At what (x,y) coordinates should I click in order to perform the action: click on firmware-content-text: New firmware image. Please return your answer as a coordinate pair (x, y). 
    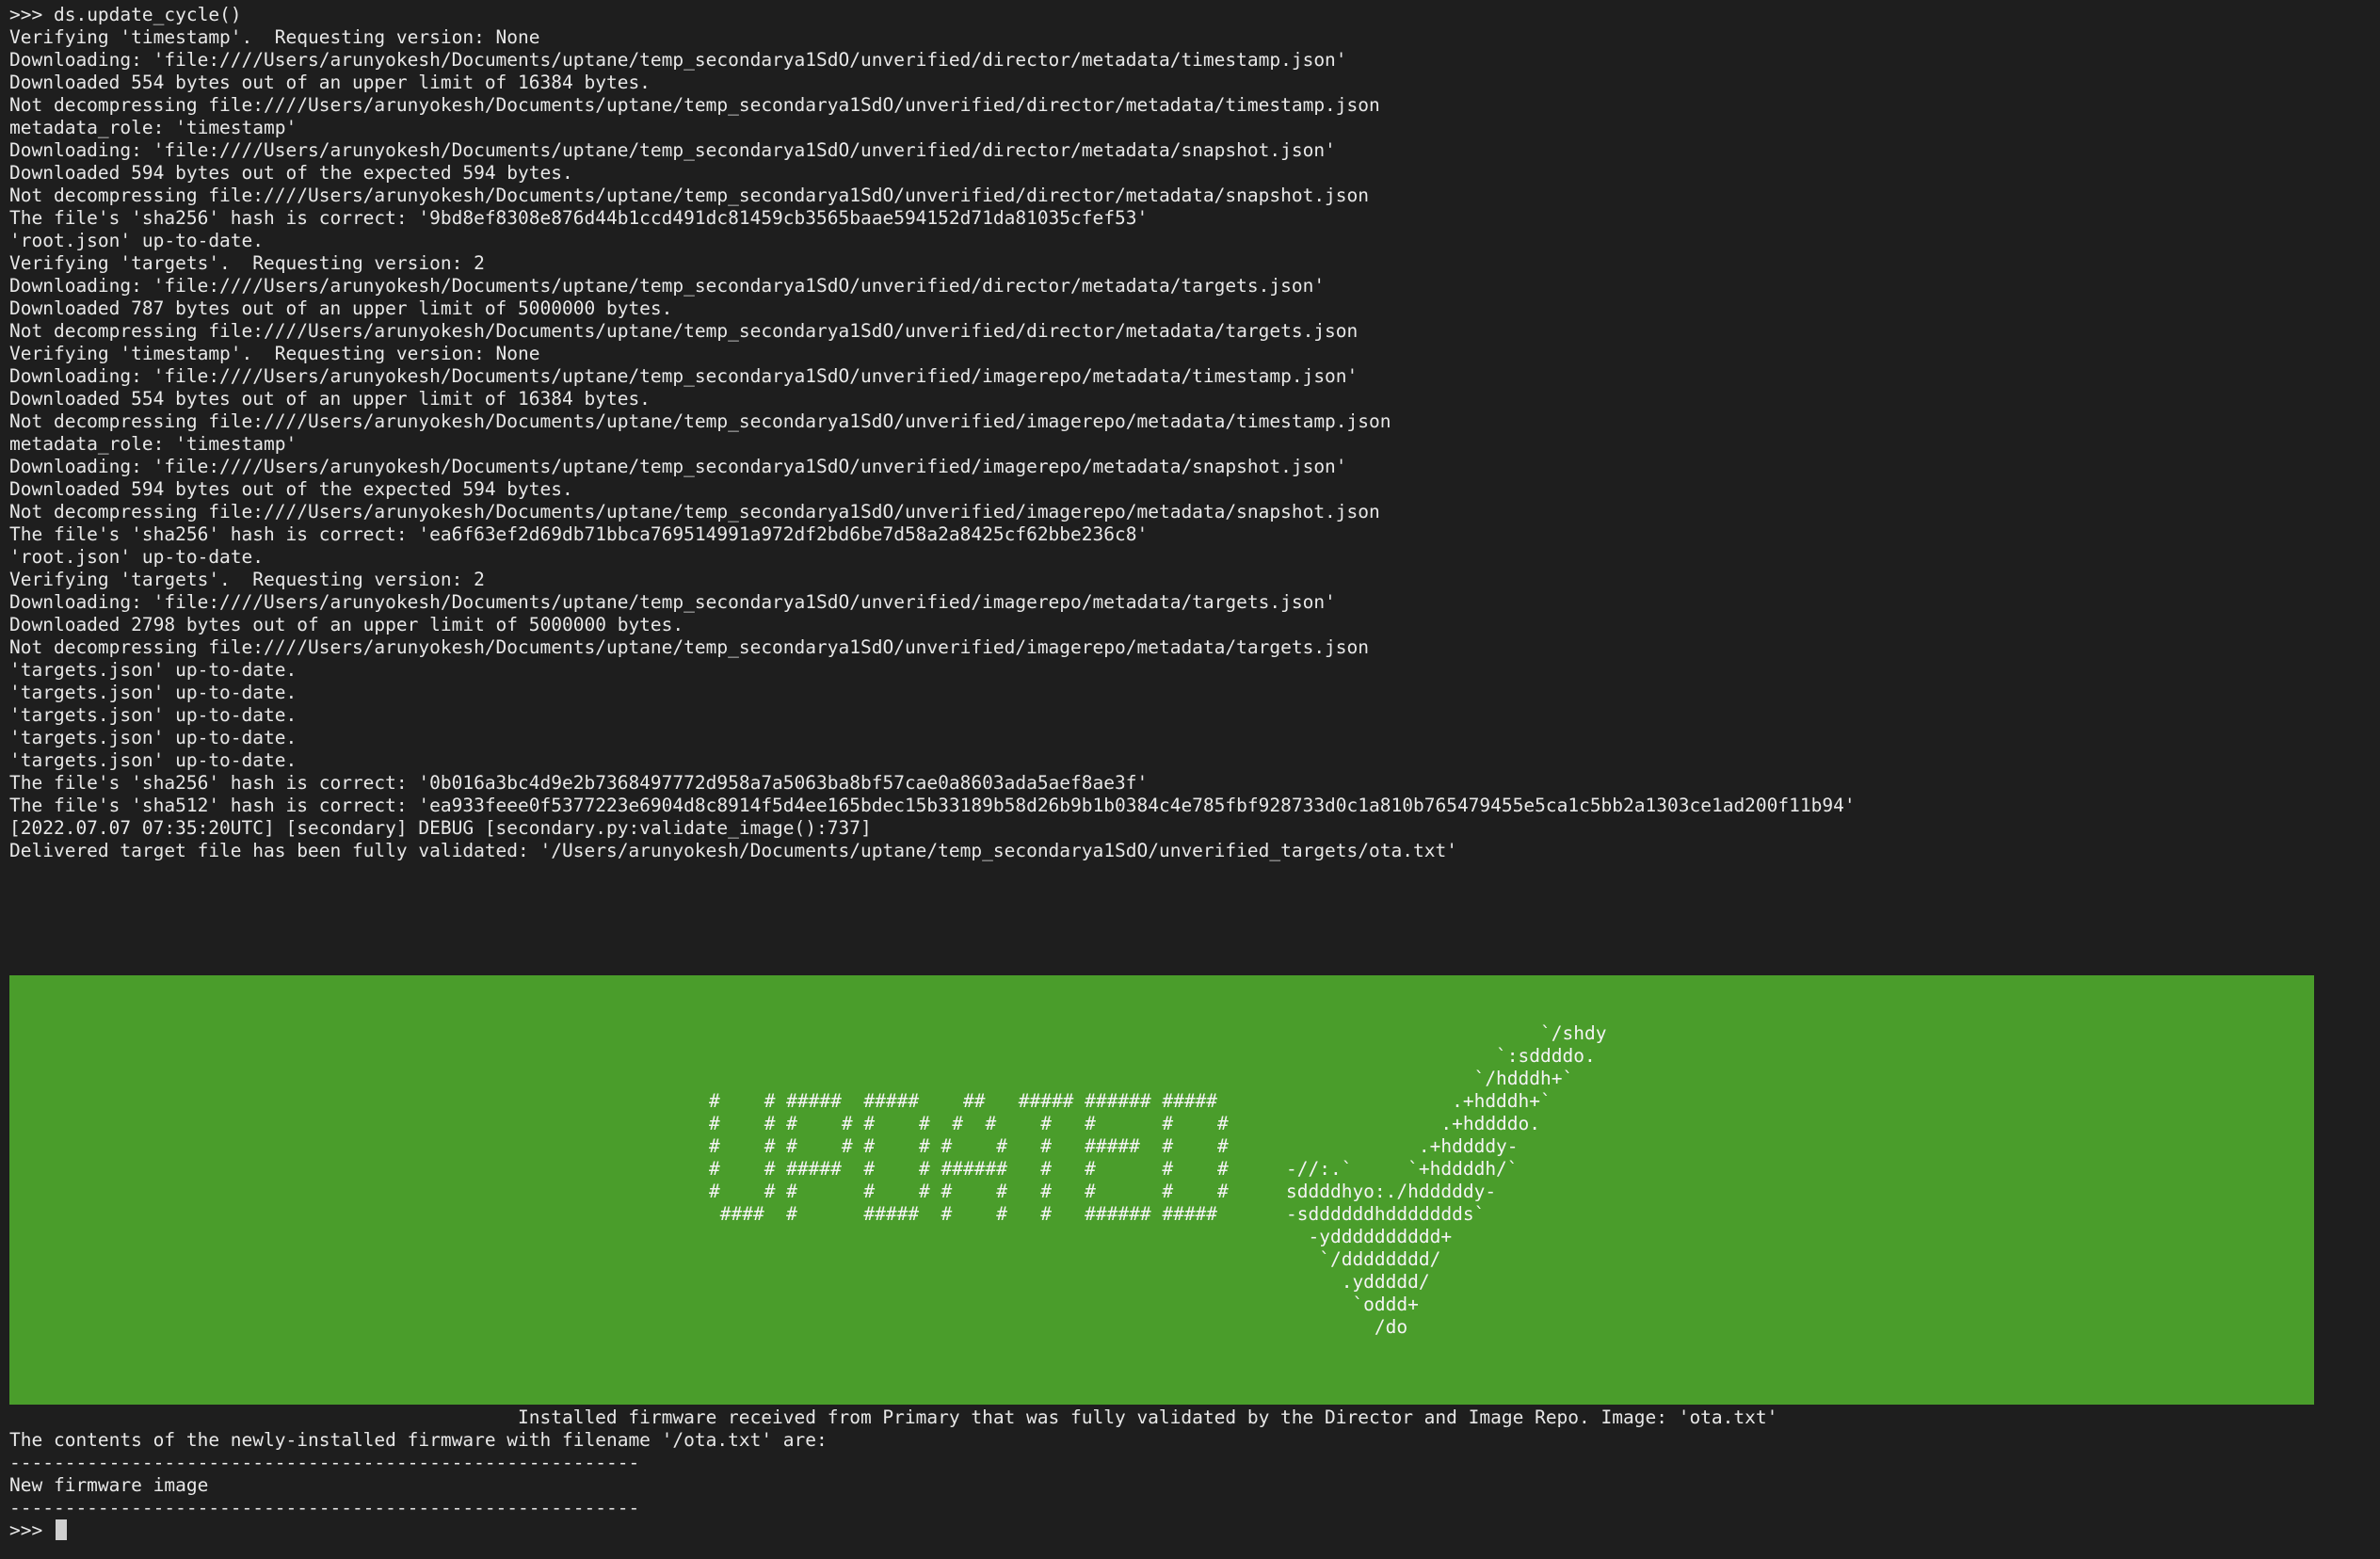
    Looking at the image, I should click on (109, 1485).